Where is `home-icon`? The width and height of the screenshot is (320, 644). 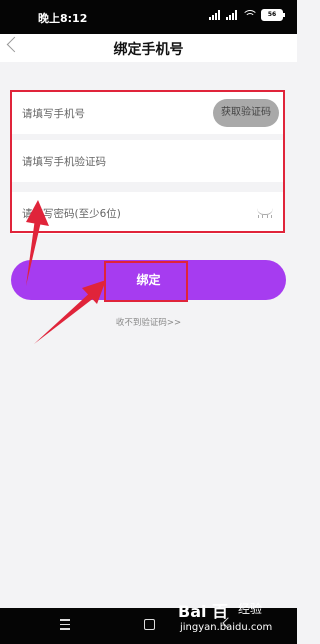 home-icon is located at coordinates (149, 624).